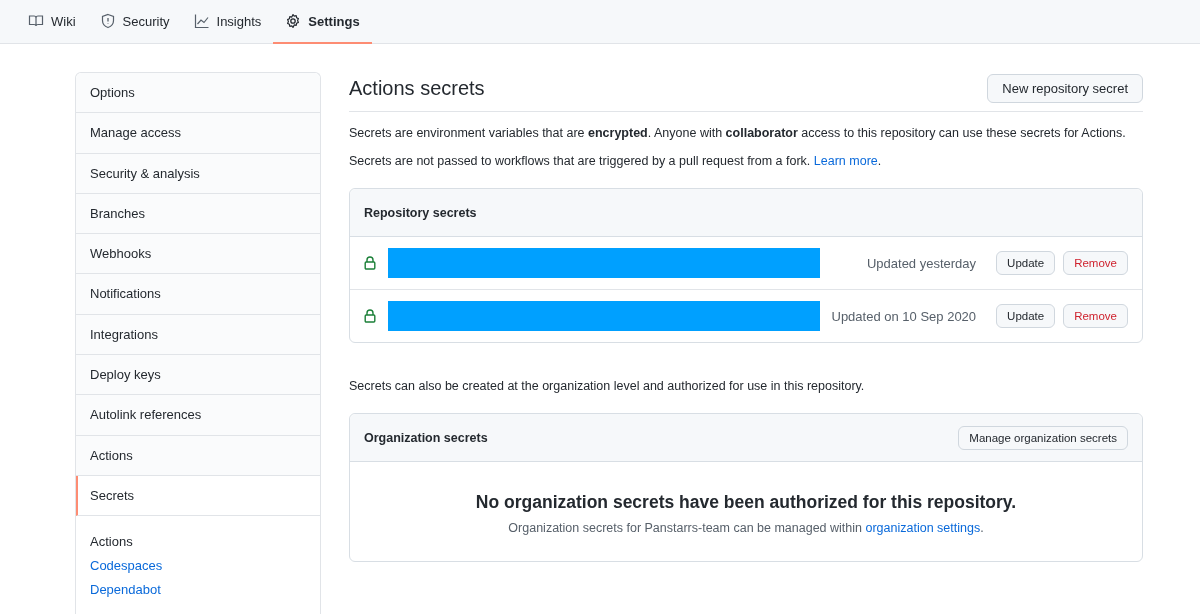 The width and height of the screenshot is (1200, 614). Describe the element at coordinates (198, 566) in the screenshot. I see `sidebar-link: Codespaces` at that location.